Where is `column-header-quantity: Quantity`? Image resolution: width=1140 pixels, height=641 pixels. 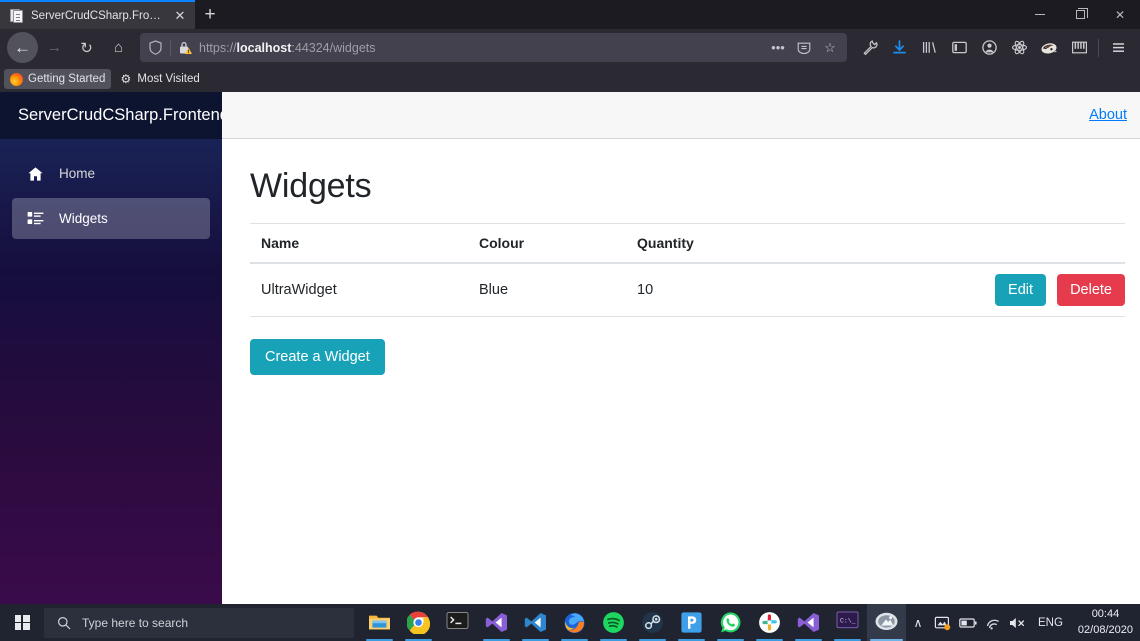 column-header-quantity: Quantity is located at coordinates (786, 243).